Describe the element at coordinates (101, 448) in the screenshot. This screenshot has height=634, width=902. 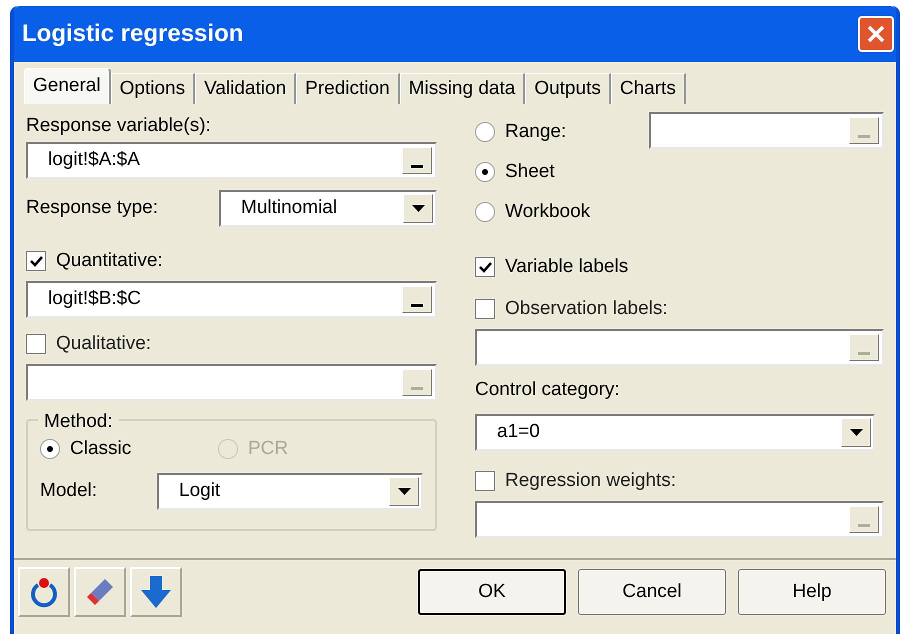
I see `radio-label: Classic` at that location.